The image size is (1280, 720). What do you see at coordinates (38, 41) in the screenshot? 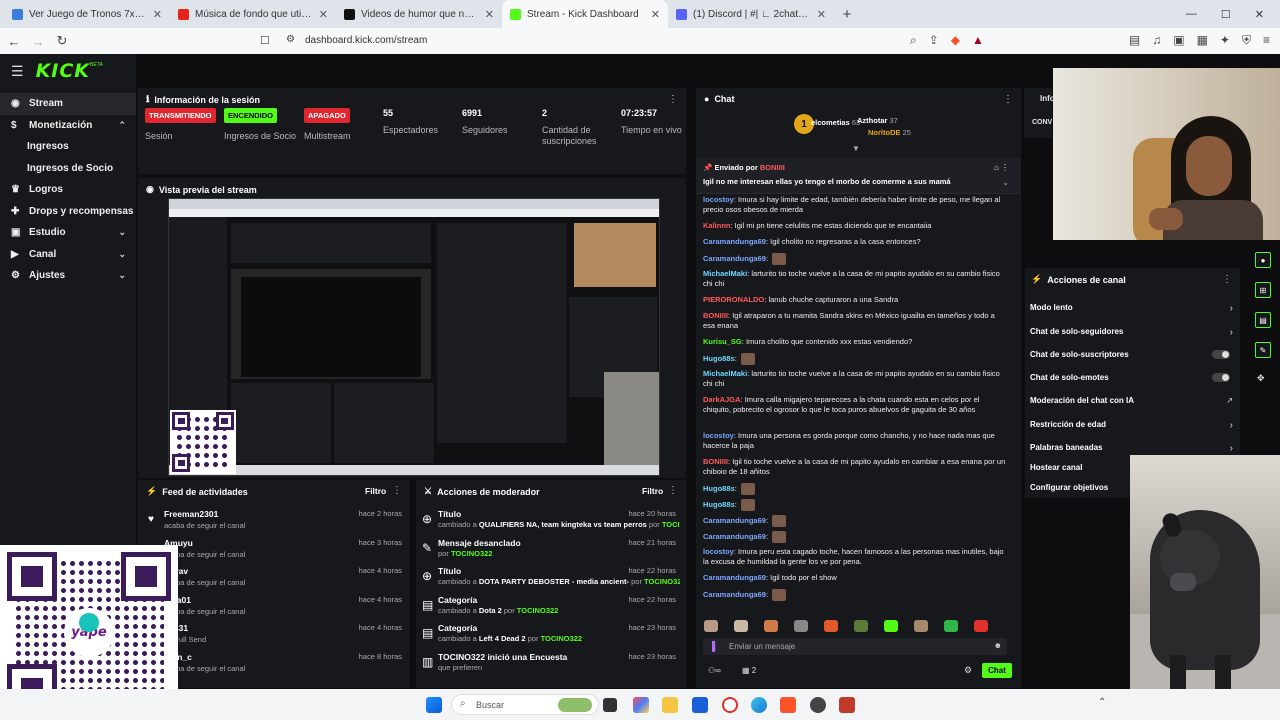
I see `forward-icon: →` at bounding box center [38, 41].